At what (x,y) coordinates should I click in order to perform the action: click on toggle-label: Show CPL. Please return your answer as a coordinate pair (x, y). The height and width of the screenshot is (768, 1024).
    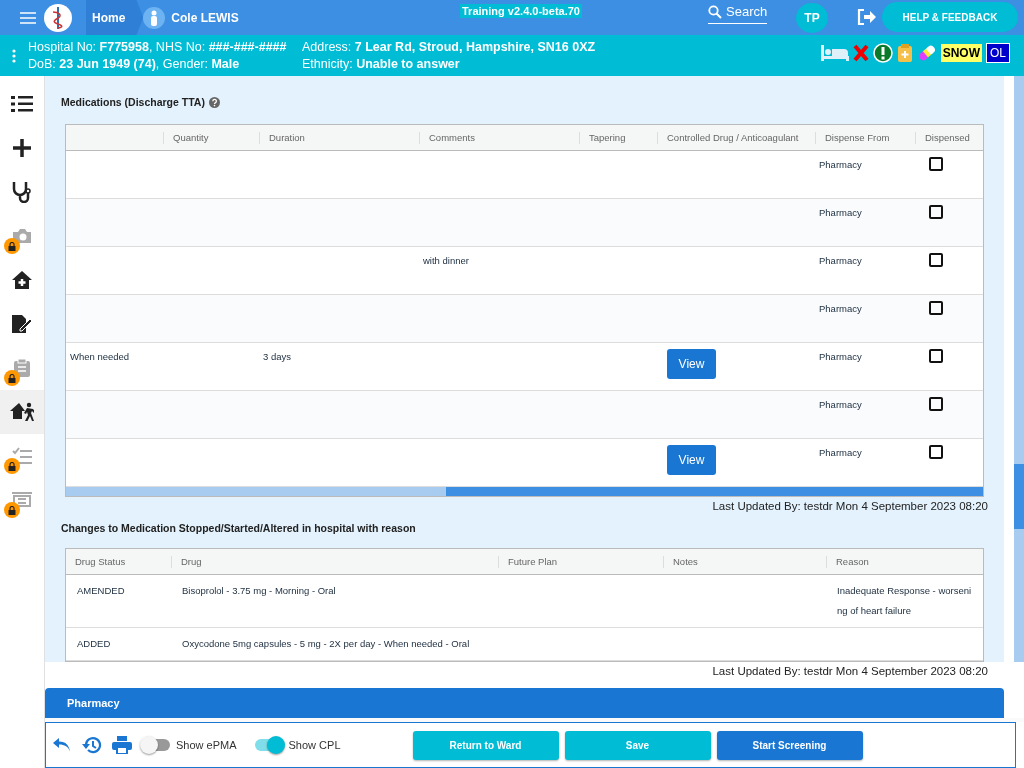
    Looking at the image, I should click on (314, 745).